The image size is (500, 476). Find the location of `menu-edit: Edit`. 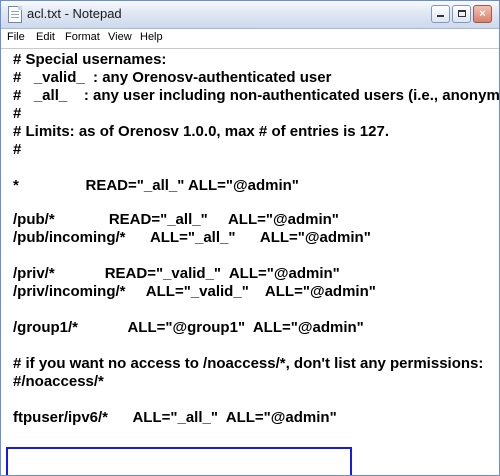

menu-edit: Edit is located at coordinates (45, 37).